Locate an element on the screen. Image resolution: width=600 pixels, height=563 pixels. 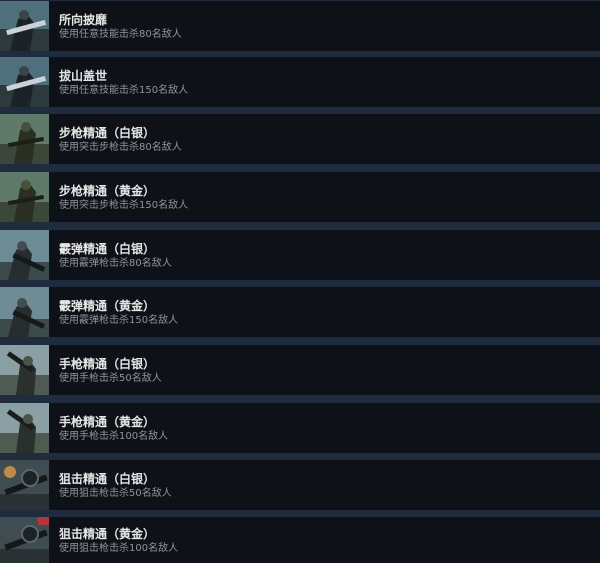
achievement-title: 手枪精通（白银） is located at coordinates (107, 363).